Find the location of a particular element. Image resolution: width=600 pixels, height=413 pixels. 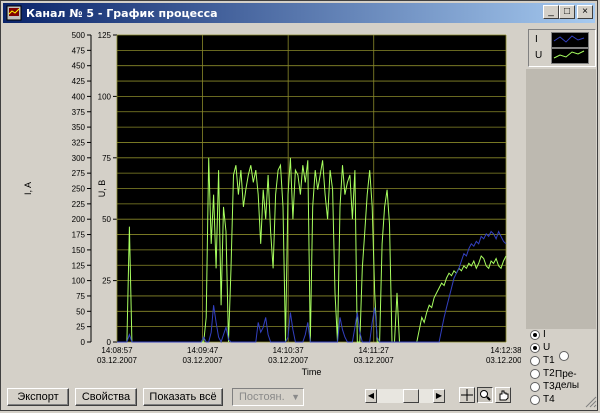

x-tick-time: 14:10:37 is located at coordinates (289, 350).